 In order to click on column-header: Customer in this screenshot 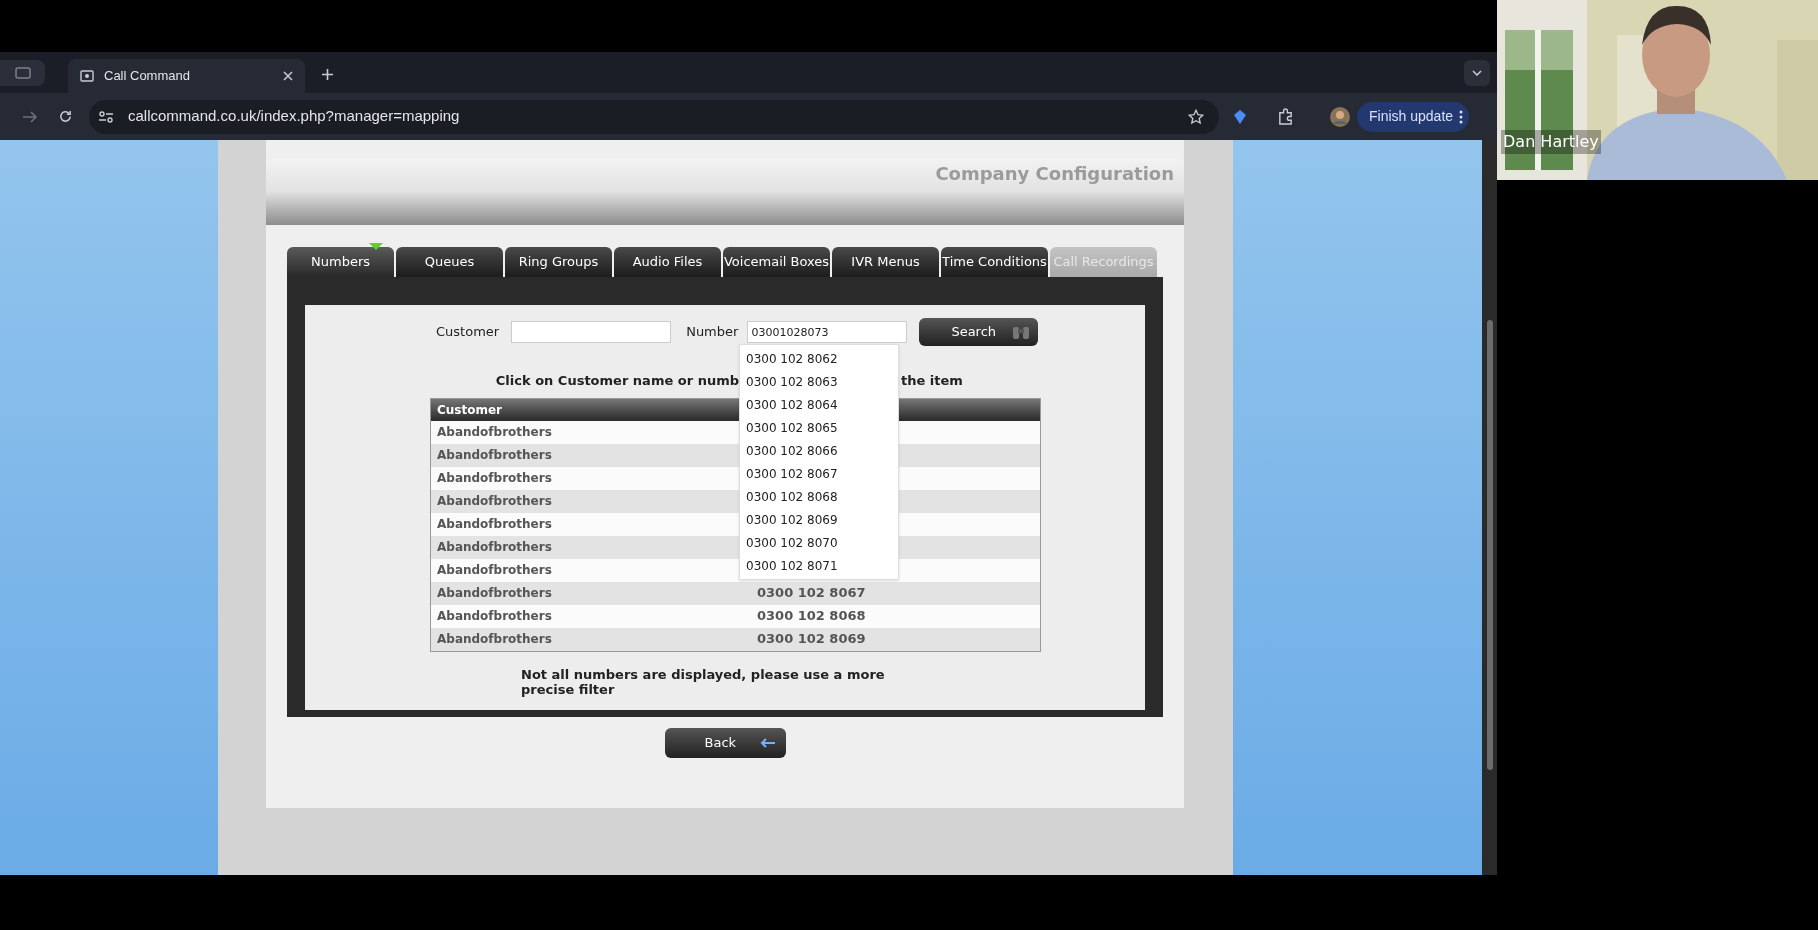, I will do `click(469, 410)`.